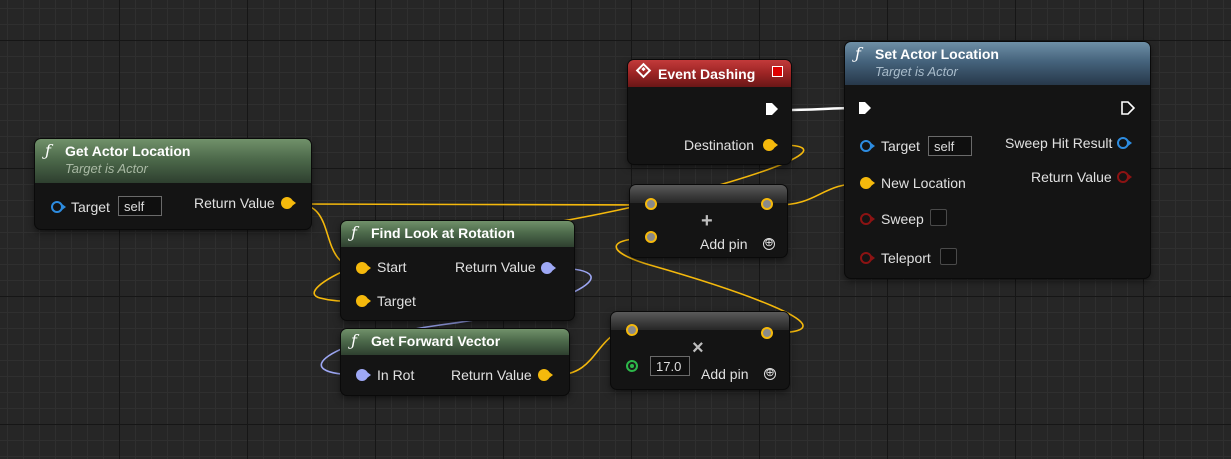 Image resolution: width=1231 pixels, height=459 pixels. I want to click on float-pin, so click(632, 366).